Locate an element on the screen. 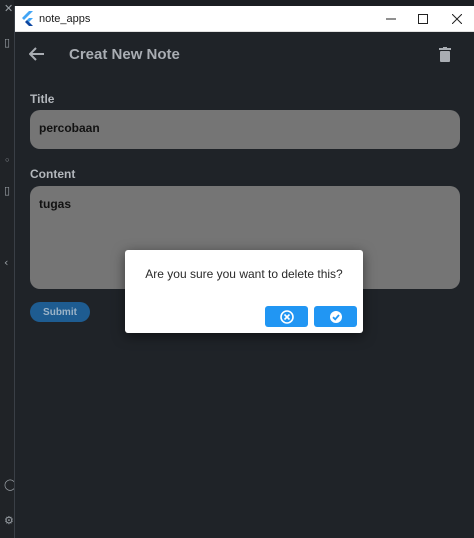 Image resolution: width=474 pixels, height=538 pixels. submit-button: Submit is located at coordinates (60, 312).